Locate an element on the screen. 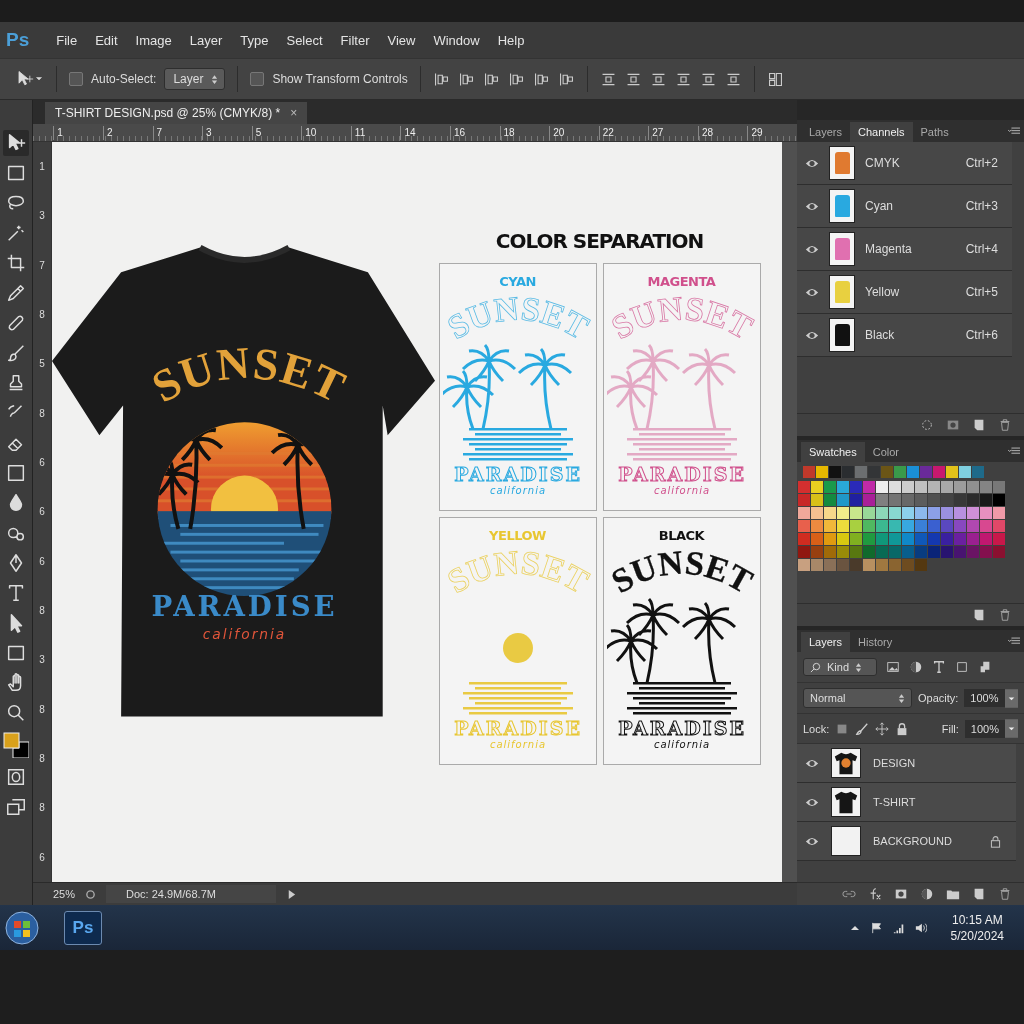  lock-label: Lock: is located at coordinates (816, 728).